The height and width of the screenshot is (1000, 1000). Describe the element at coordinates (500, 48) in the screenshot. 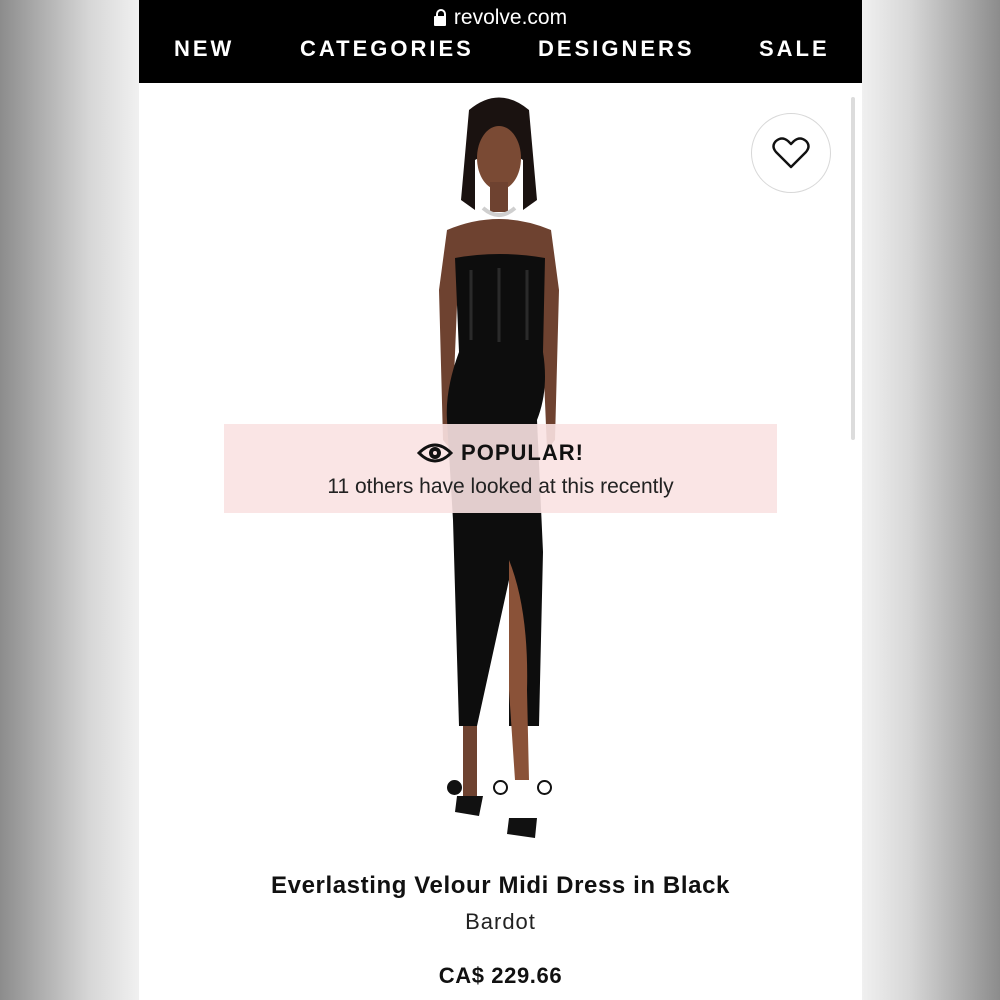

I see `main-nav: NEW CATEGORIES DESIGNERS SALE` at that location.